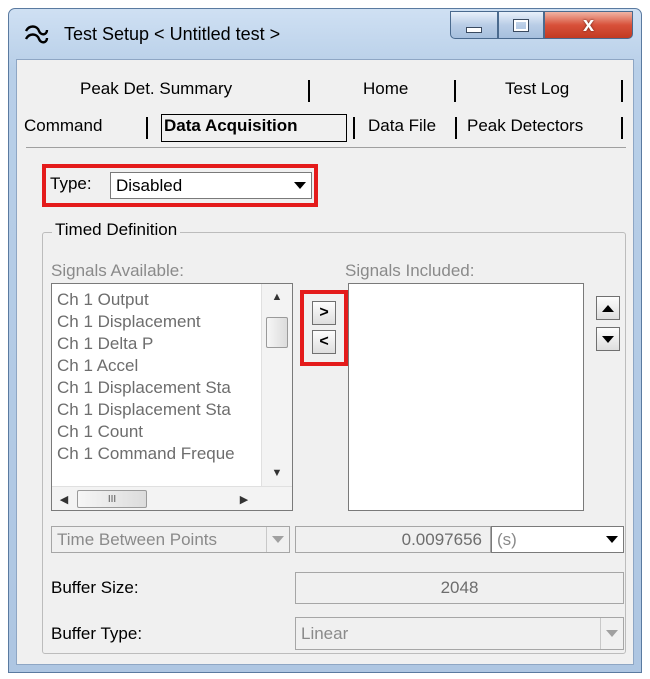 The image size is (650, 679). I want to click on move-down-button, so click(608, 339).